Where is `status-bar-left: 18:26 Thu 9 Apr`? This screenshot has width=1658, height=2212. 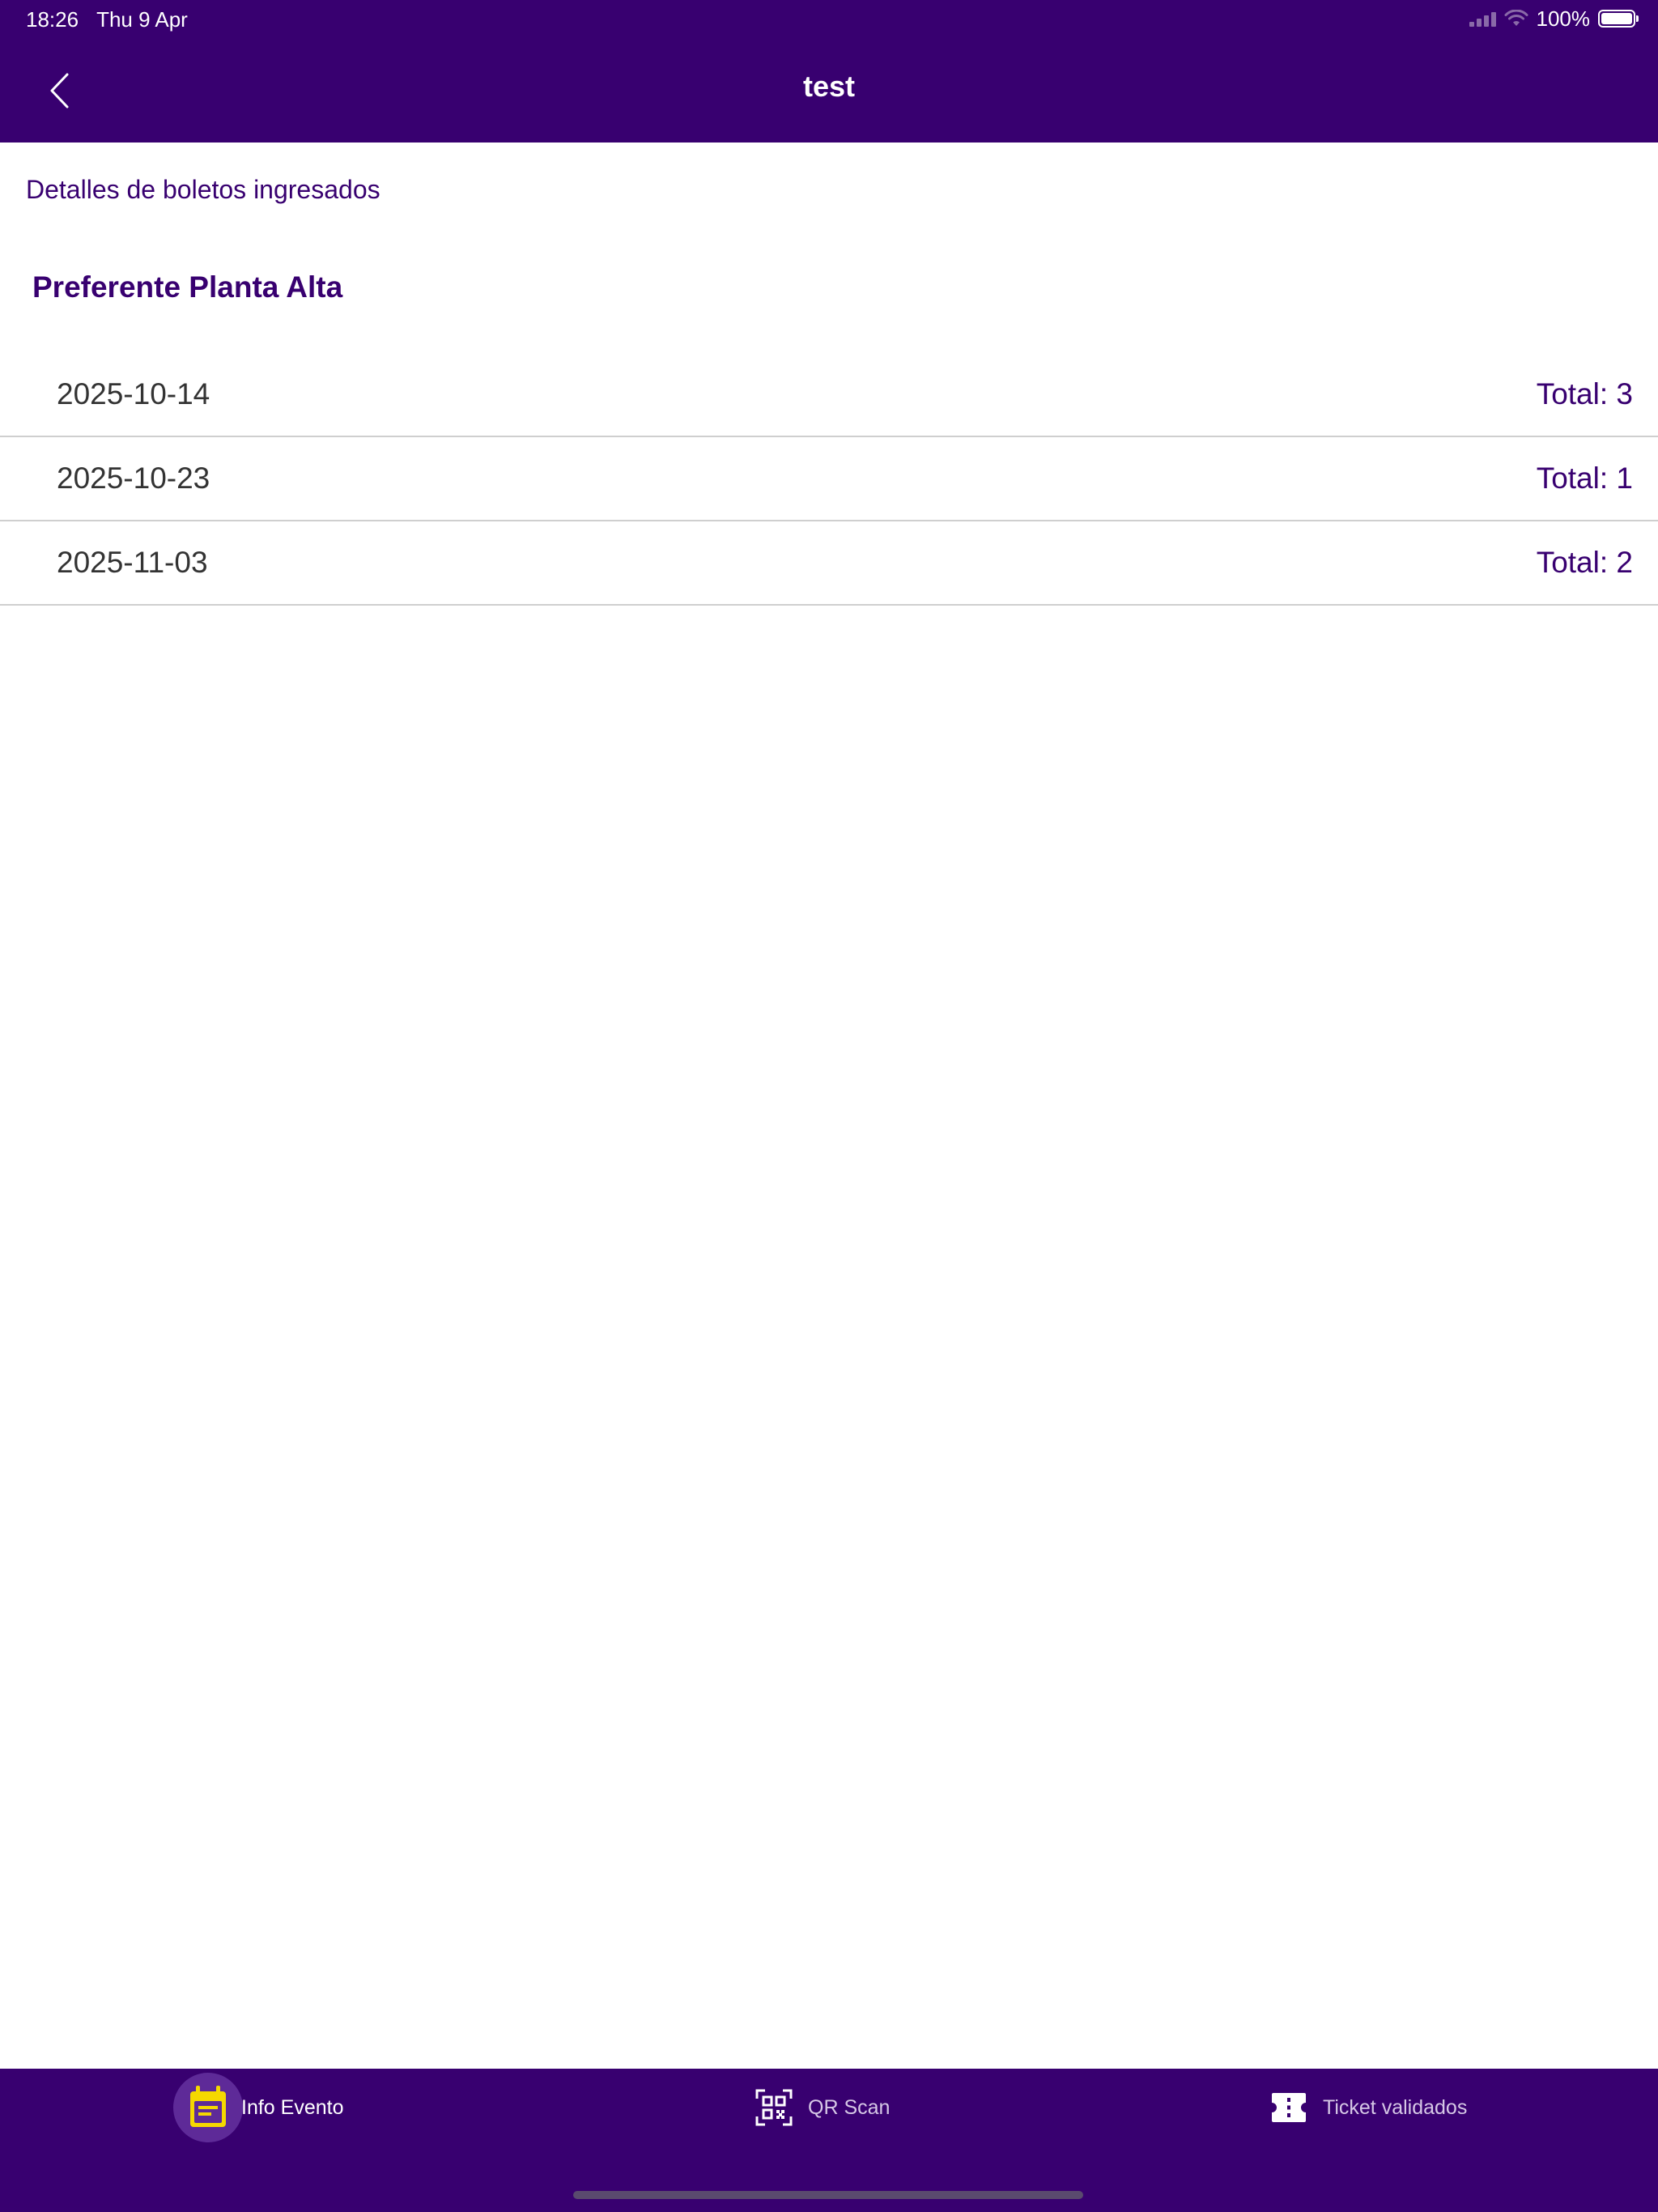 status-bar-left: 18:26 Thu 9 Apr is located at coordinates (107, 19).